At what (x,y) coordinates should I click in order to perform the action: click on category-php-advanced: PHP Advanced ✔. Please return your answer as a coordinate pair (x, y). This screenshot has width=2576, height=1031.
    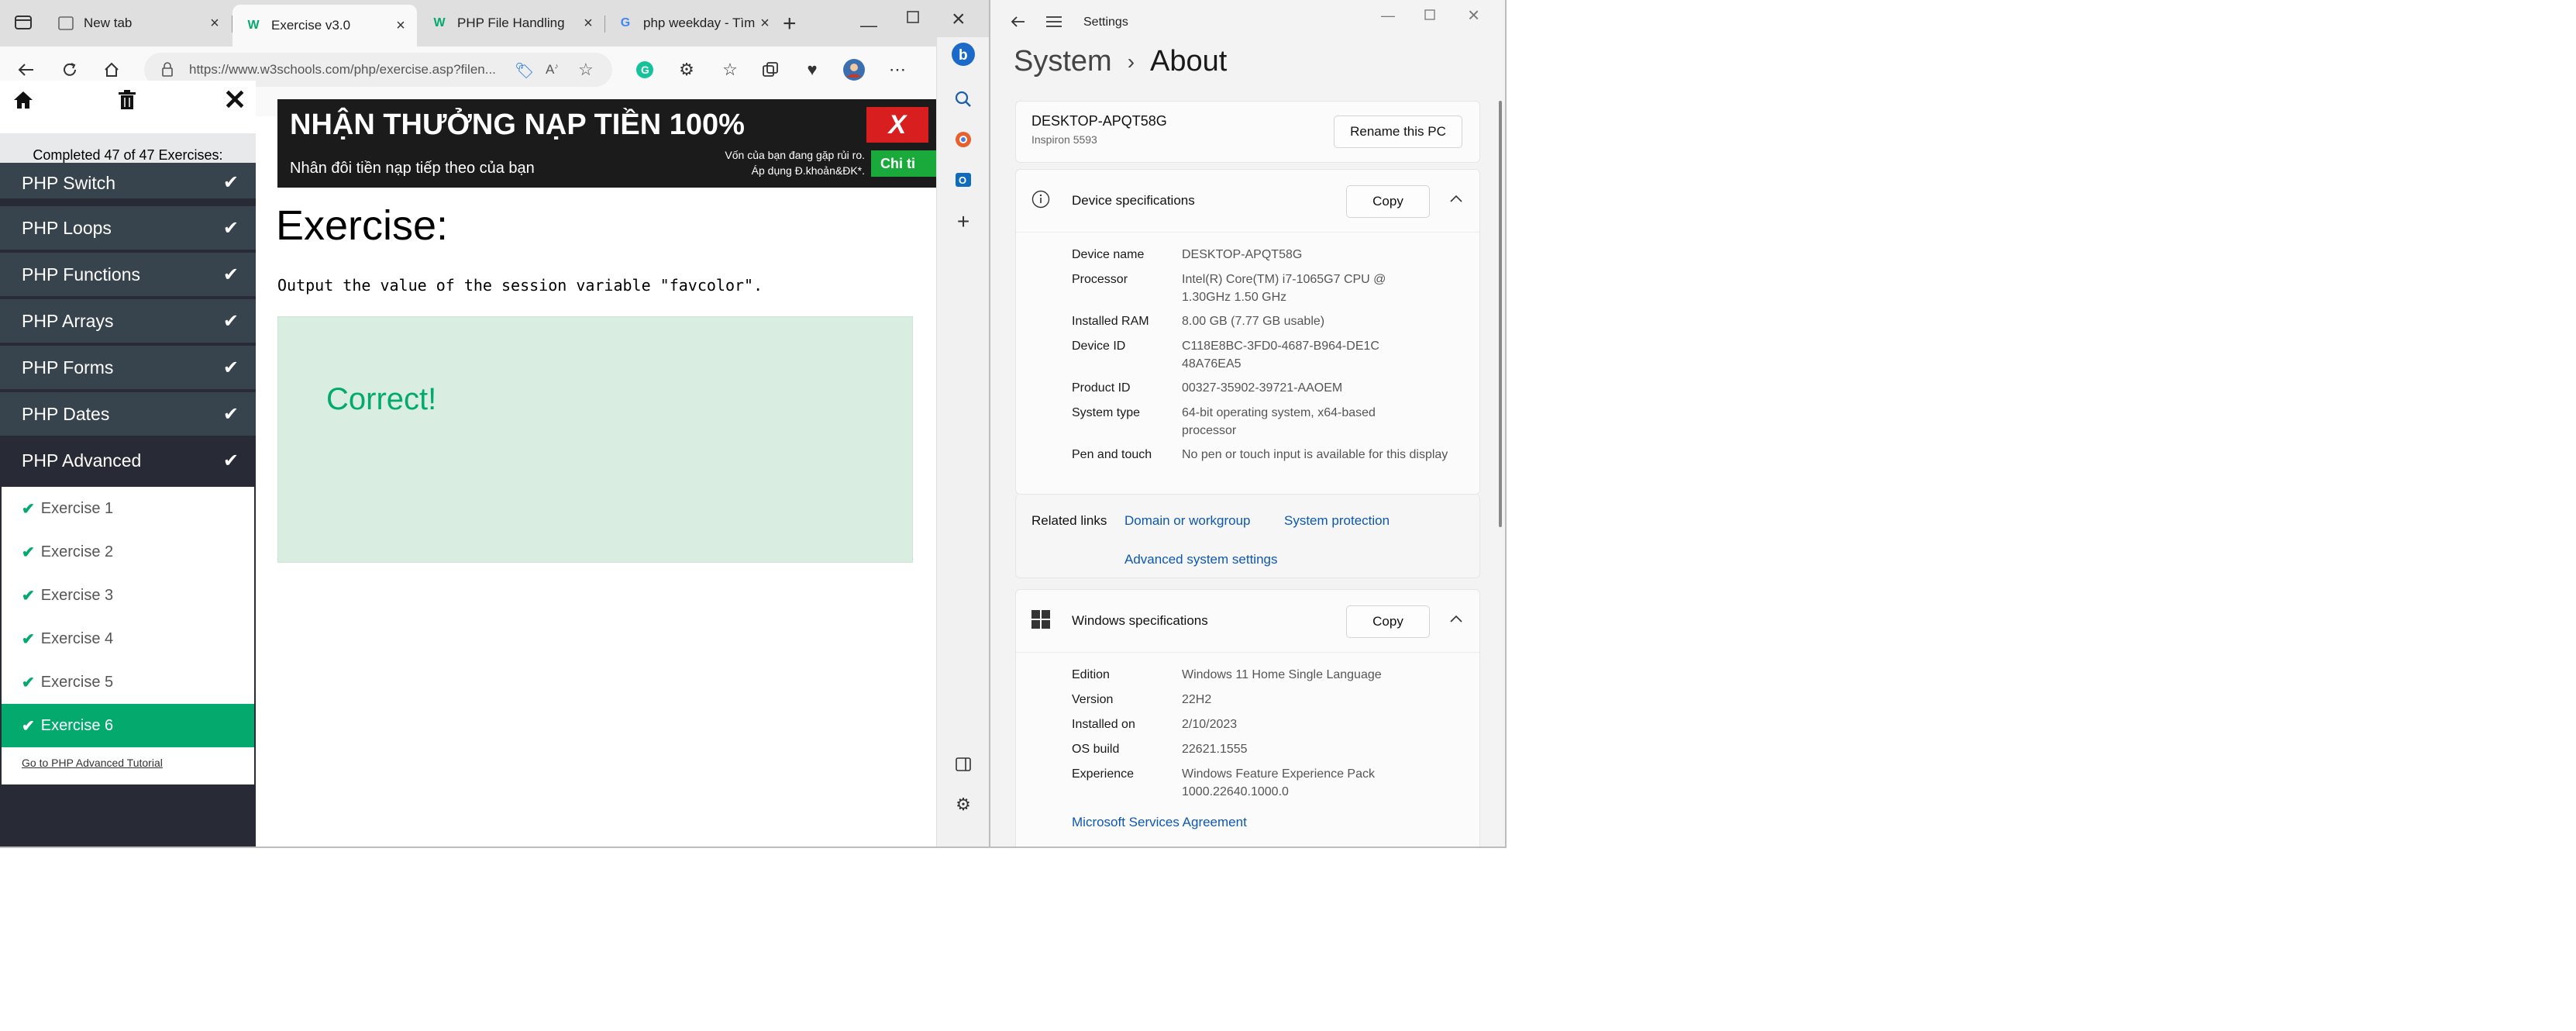
    Looking at the image, I should click on (128, 461).